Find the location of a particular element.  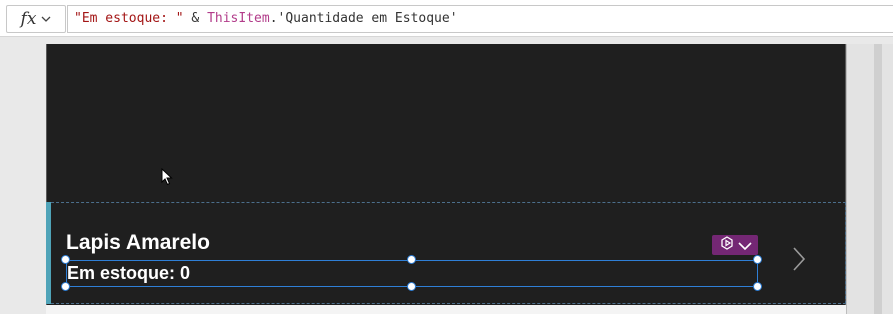

property-selector-button: fx is located at coordinates (36, 19).